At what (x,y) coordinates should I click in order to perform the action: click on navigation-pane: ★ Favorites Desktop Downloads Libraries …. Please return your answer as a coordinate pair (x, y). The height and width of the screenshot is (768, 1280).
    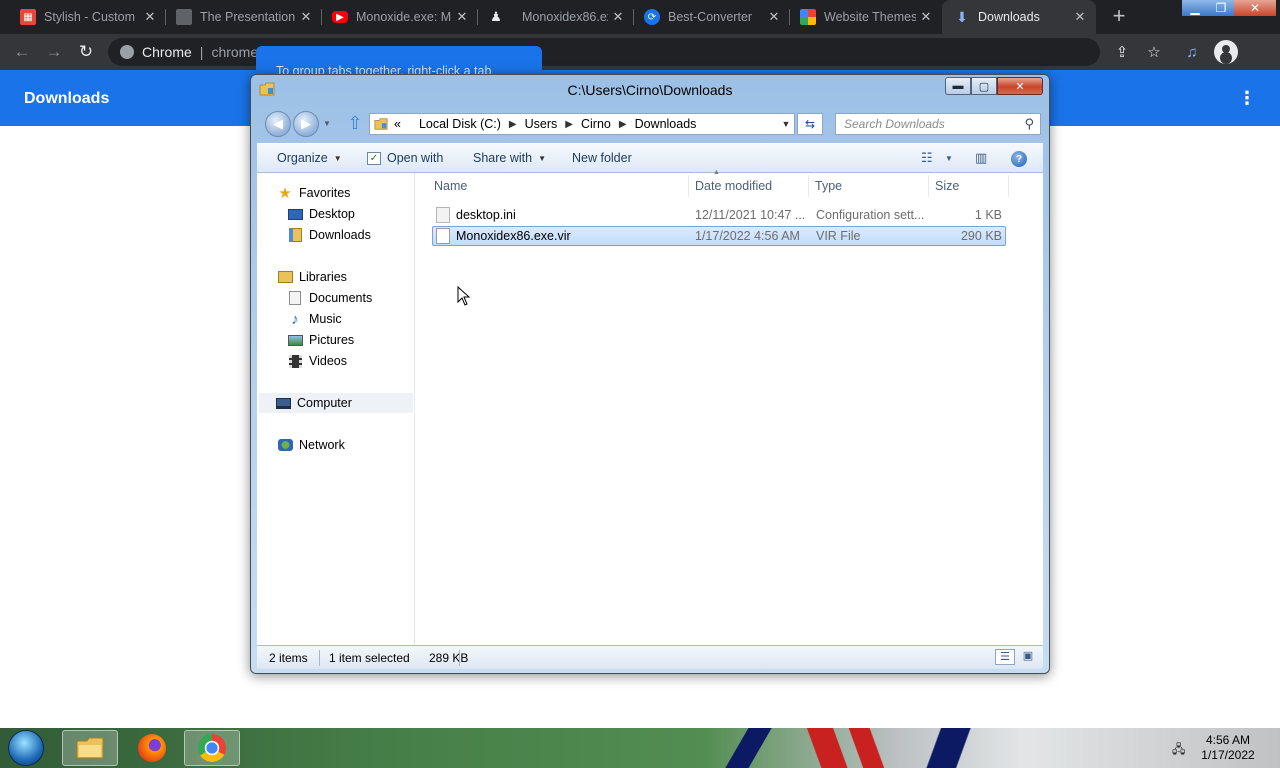
    Looking at the image, I should click on (336, 409).